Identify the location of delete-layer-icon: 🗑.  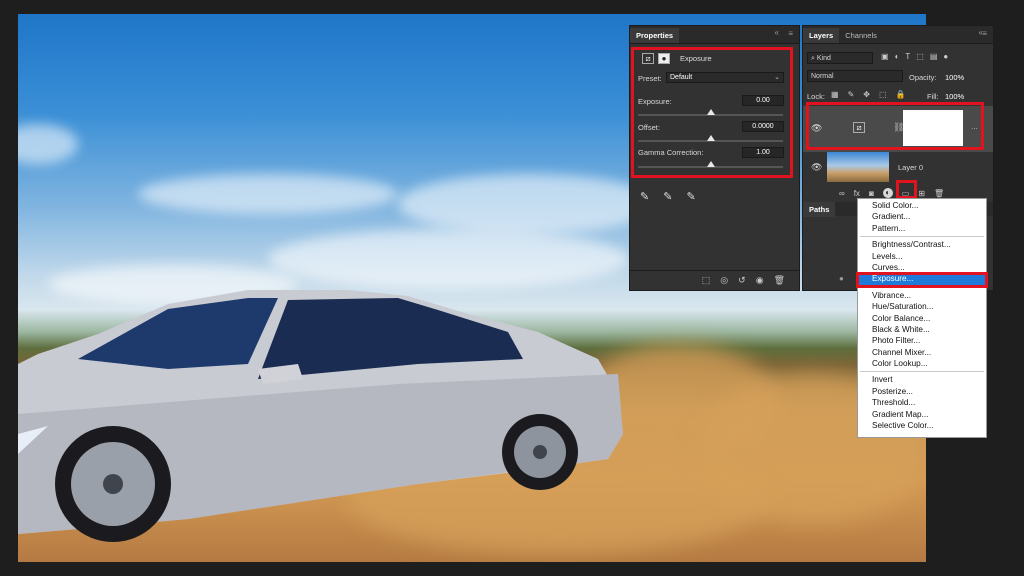
(939, 193).